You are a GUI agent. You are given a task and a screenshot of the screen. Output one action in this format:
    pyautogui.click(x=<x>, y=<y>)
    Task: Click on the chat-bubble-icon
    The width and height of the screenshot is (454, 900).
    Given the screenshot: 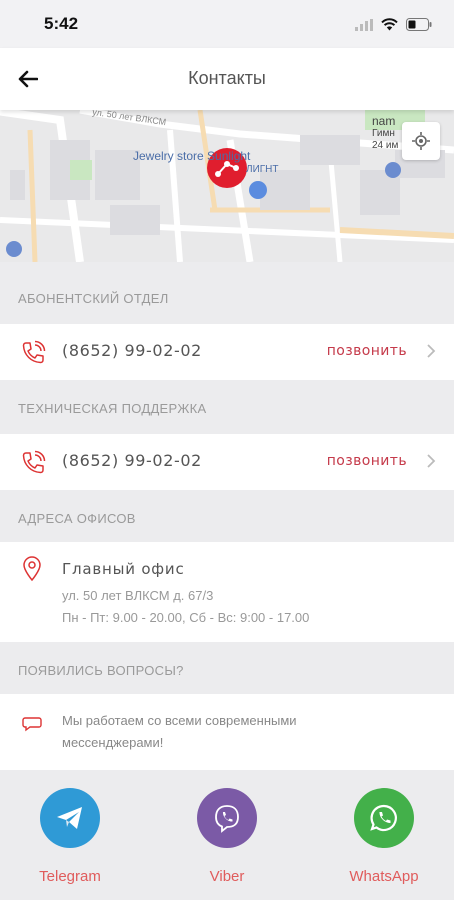 What is the action you would take?
    pyautogui.click(x=32, y=726)
    